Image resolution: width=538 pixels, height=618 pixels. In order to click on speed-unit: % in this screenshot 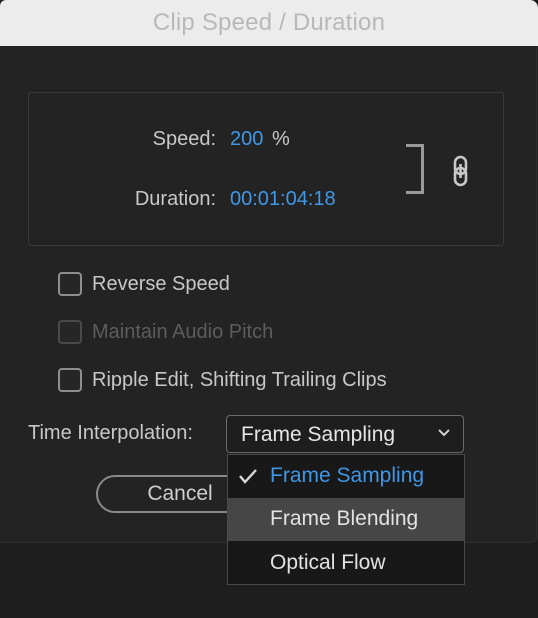, I will do `click(281, 139)`.